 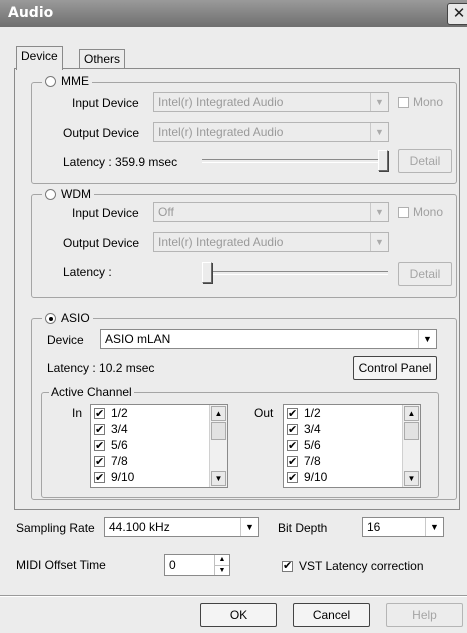 I want to click on wdm-mono-label: Mono, so click(x=428, y=212).